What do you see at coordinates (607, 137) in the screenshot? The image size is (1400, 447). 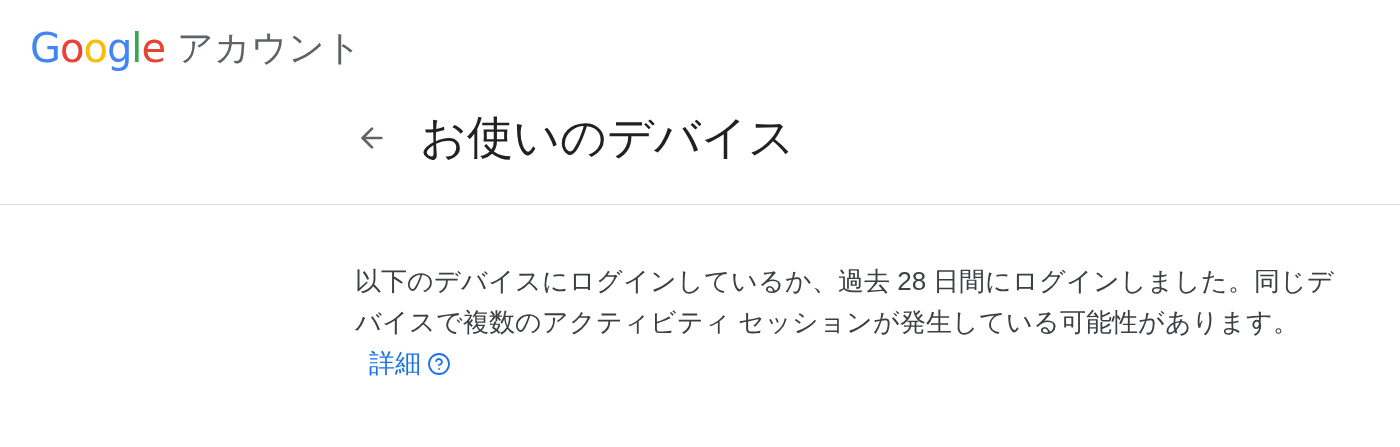 I see `page-title: お使いのデバイス` at bounding box center [607, 137].